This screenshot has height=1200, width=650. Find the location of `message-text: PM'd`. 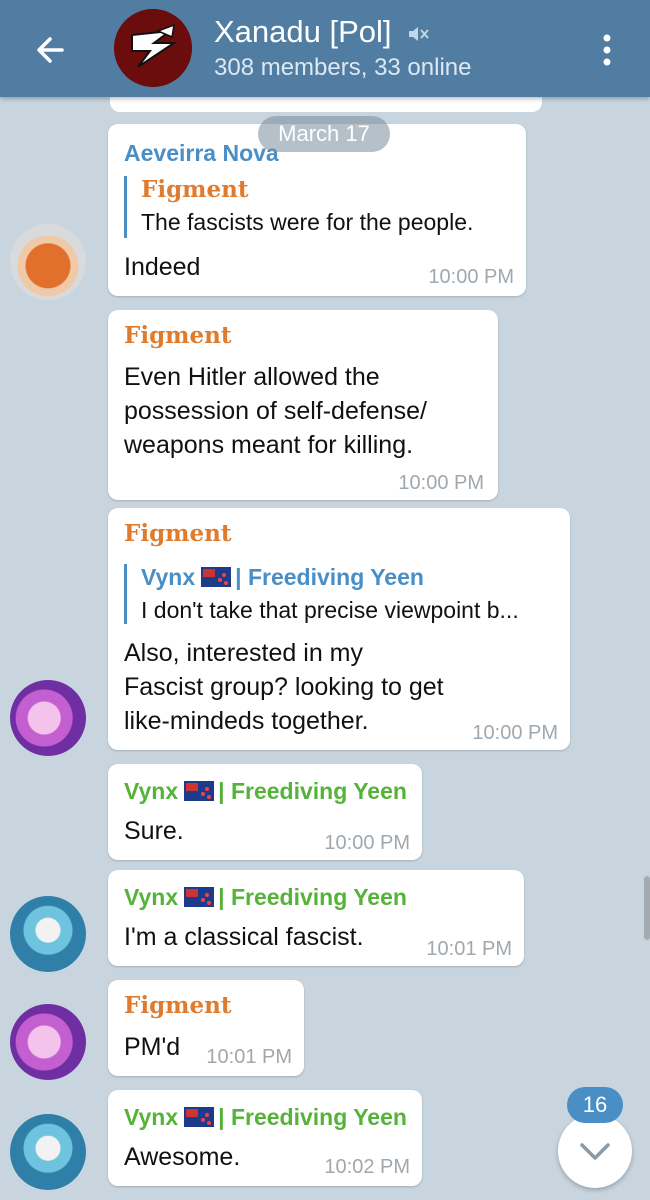

message-text: PM'd is located at coordinates (152, 1047).